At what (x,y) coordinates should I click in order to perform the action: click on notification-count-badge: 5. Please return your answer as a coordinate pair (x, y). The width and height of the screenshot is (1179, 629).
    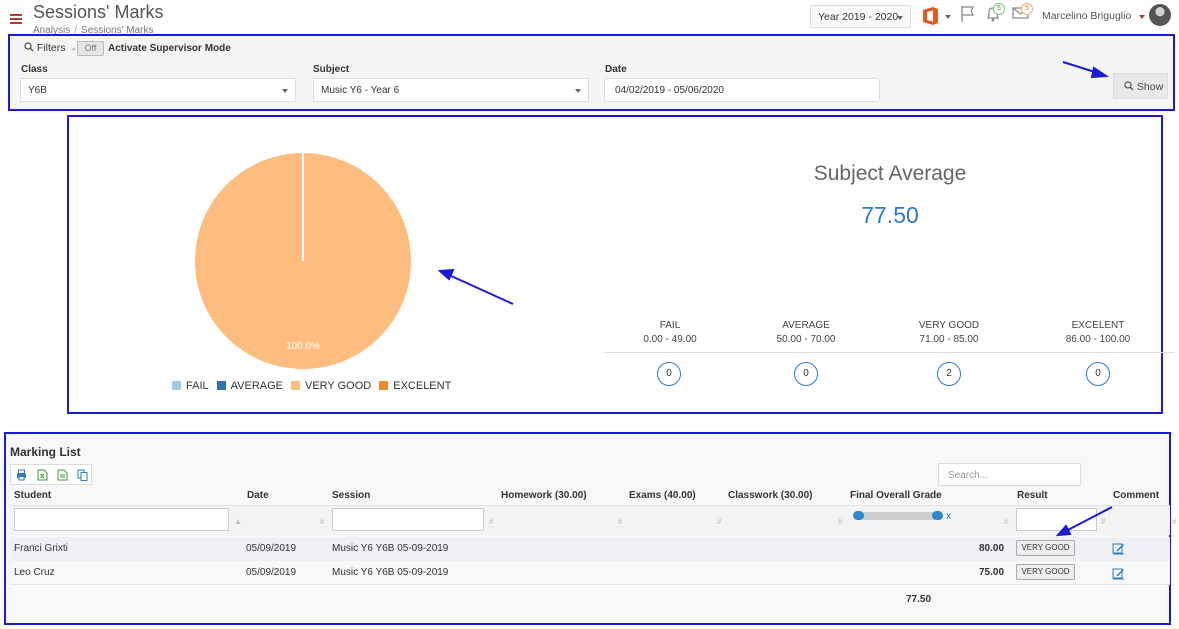
    Looking at the image, I should click on (999, 9).